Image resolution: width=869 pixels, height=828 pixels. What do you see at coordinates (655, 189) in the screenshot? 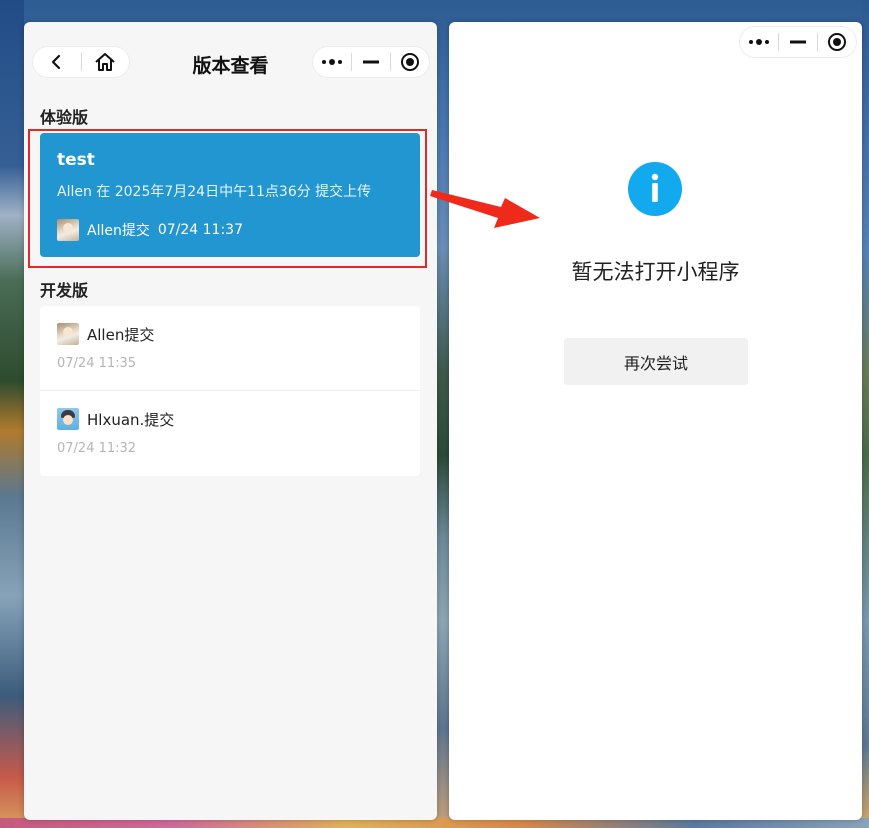
I see `info-icon` at bounding box center [655, 189].